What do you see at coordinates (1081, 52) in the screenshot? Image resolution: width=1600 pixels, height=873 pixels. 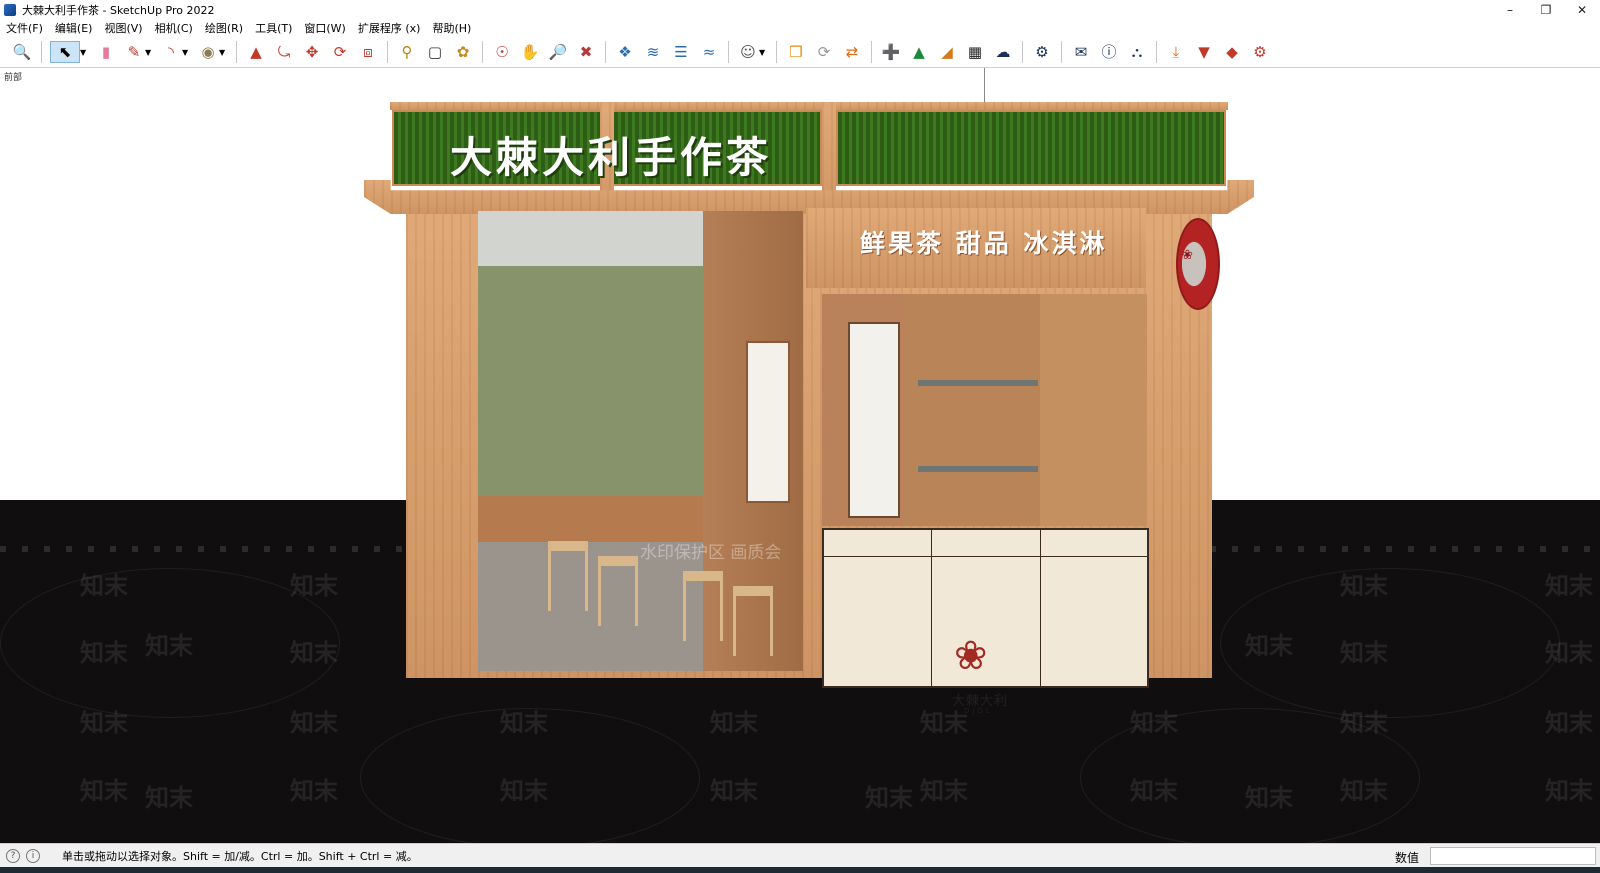 I see `mail-icon: ✉` at bounding box center [1081, 52].